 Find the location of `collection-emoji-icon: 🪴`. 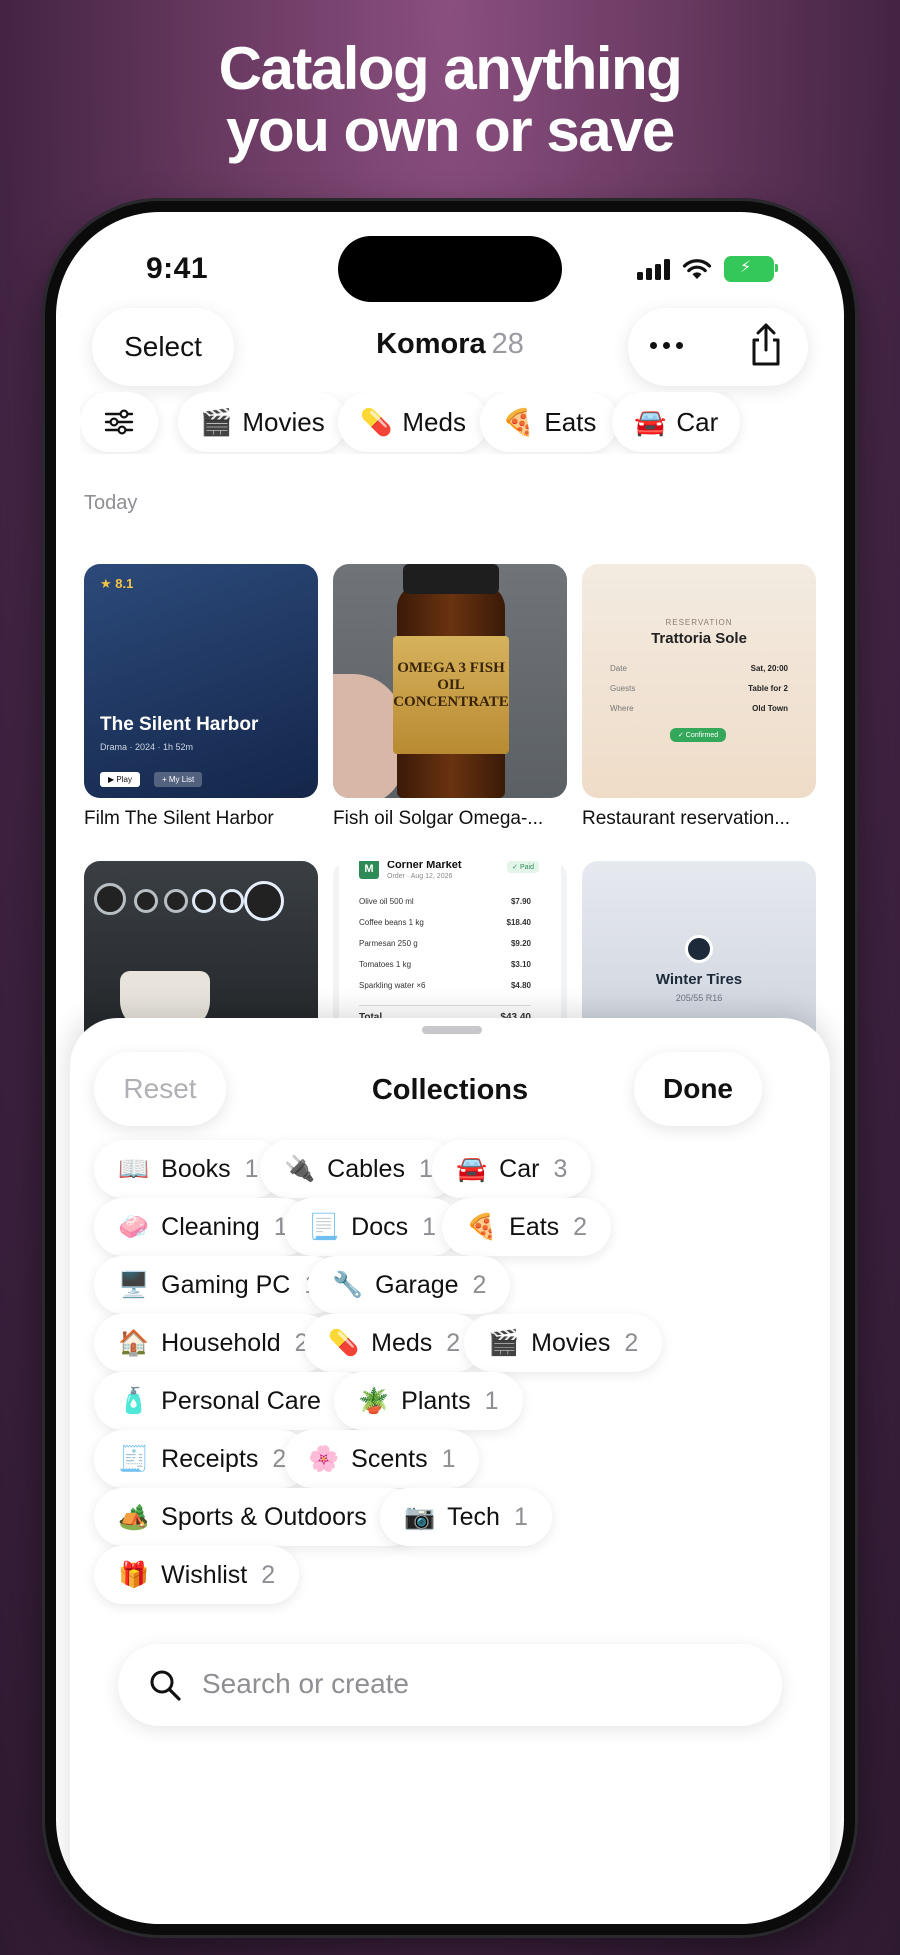

collection-emoji-icon: 🪴 is located at coordinates (374, 1400).